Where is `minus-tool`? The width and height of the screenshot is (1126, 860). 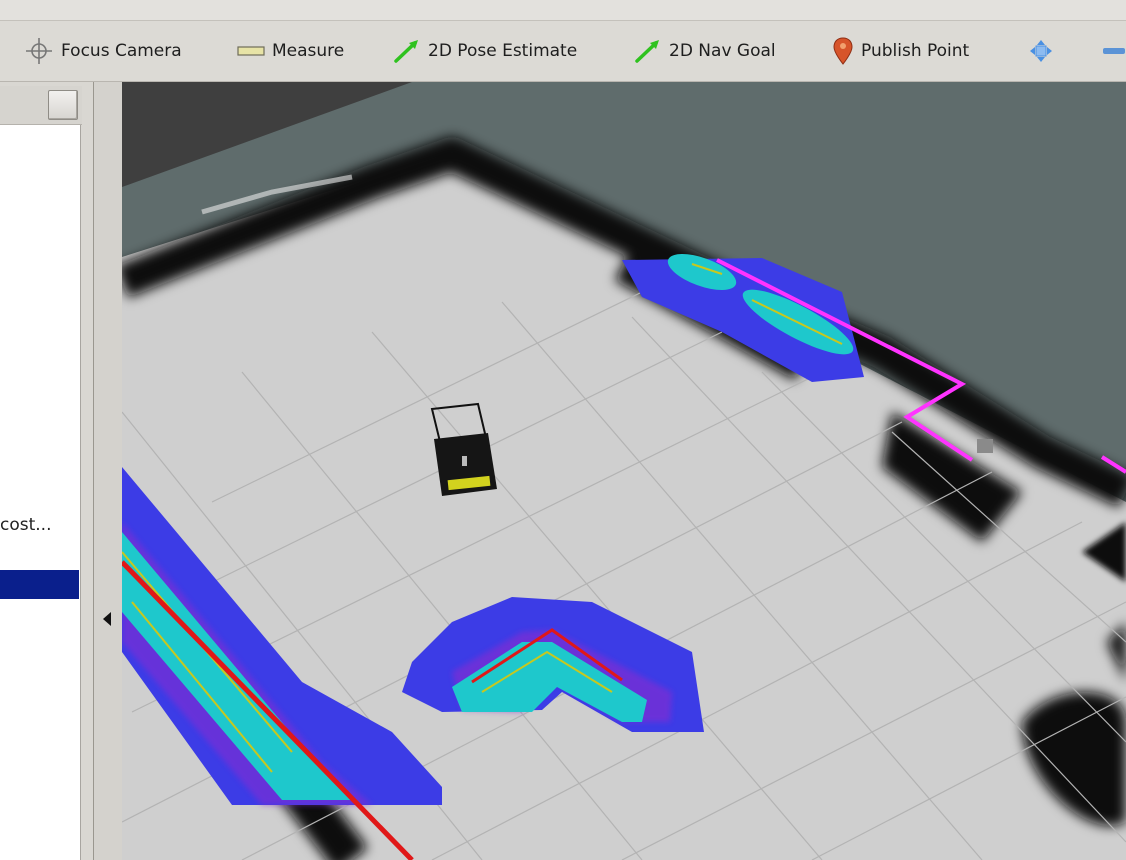 minus-tool is located at coordinates (1114, 51).